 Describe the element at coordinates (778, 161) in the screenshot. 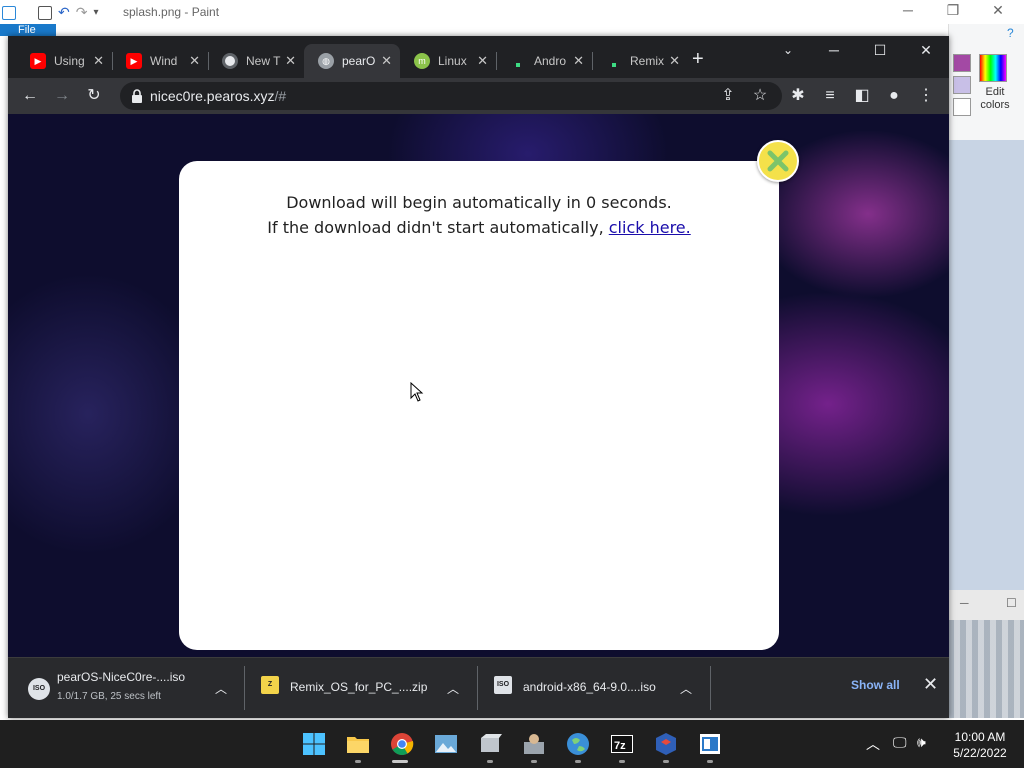

I see `modal-close-button` at that location.